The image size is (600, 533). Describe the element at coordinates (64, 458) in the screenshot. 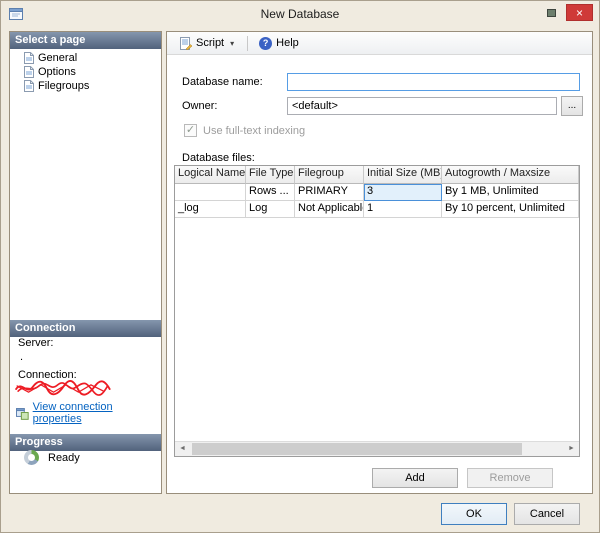

I see `progress-status: Ready` at that location.